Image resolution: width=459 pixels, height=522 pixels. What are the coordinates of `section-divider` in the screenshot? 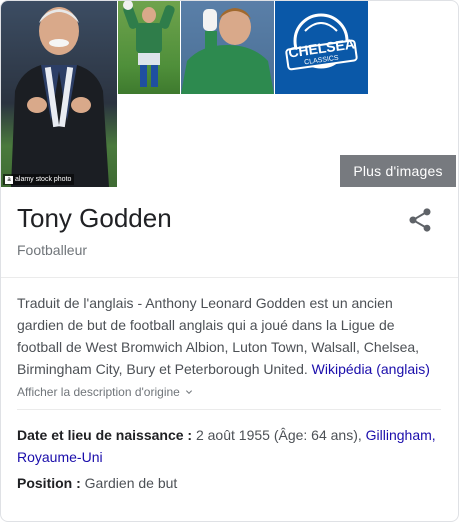 It's located at (229, 277).